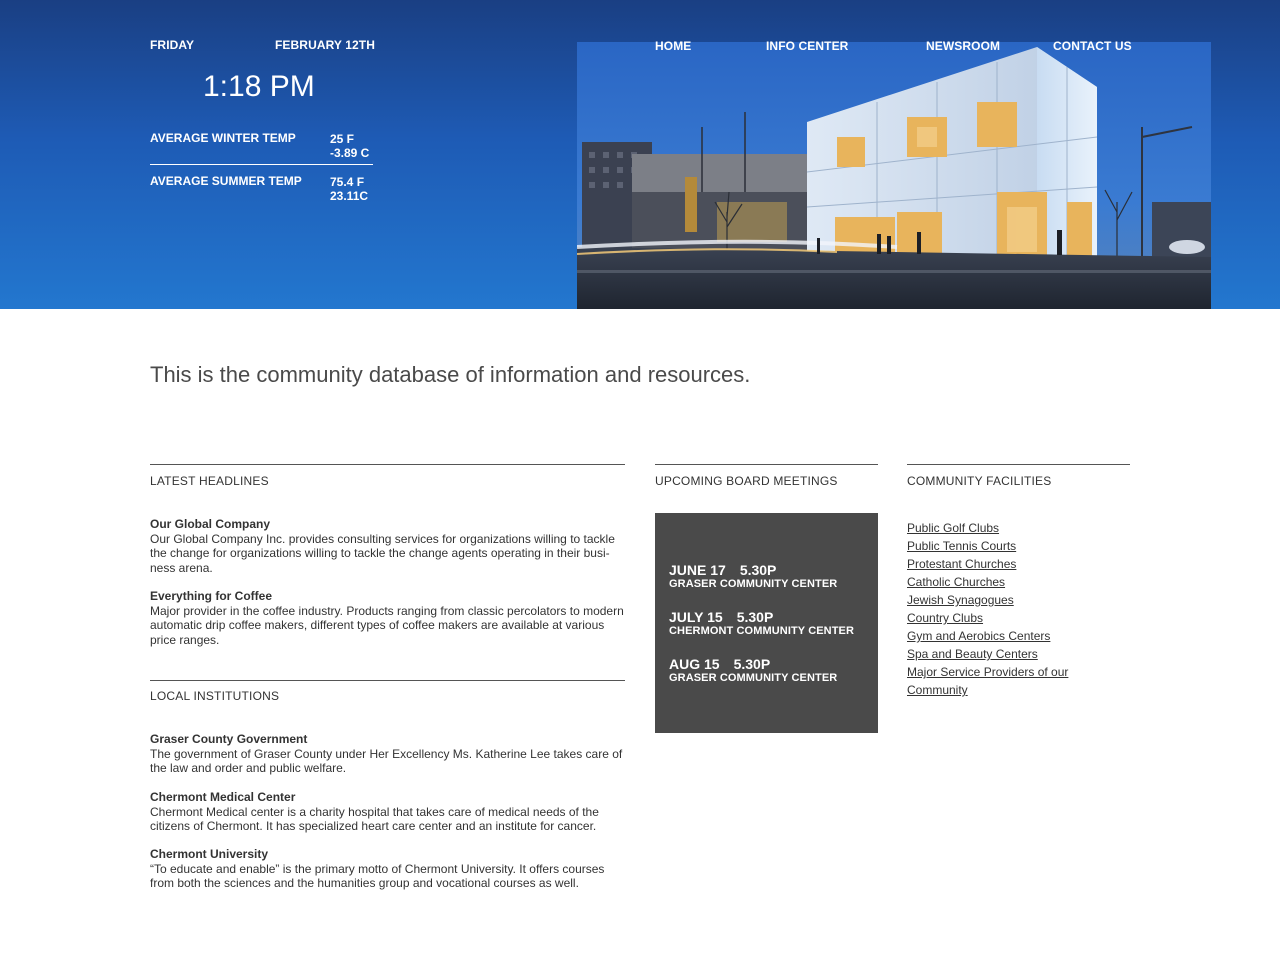 The width and height of the screenshot is (1280, 960). What do you see at coordinates (261, 164) in the screenshot?
I see `temp-divider` at bounding box center [261, 164].